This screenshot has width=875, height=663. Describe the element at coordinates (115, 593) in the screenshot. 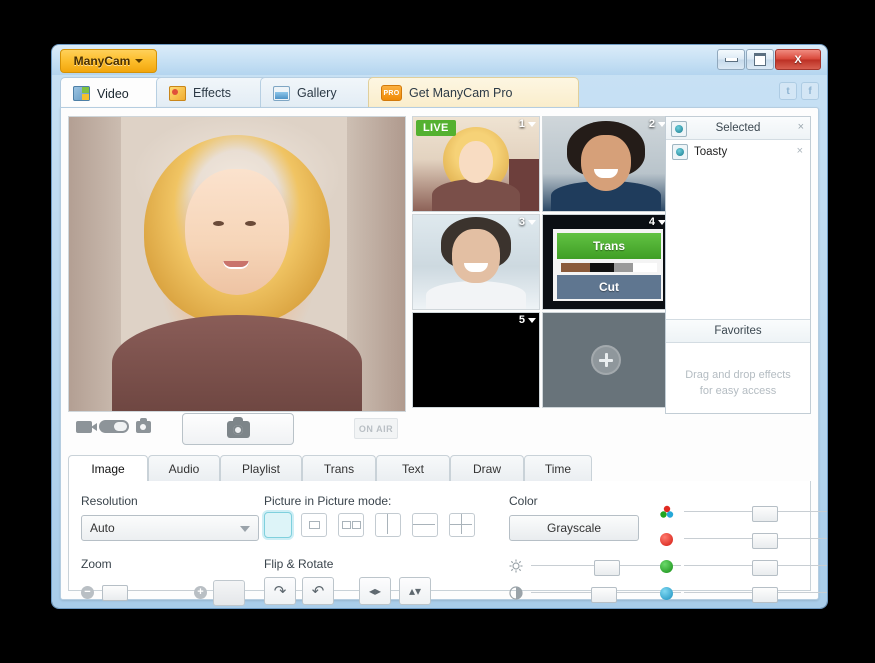

I see `zoom-slider-handle` at that location.